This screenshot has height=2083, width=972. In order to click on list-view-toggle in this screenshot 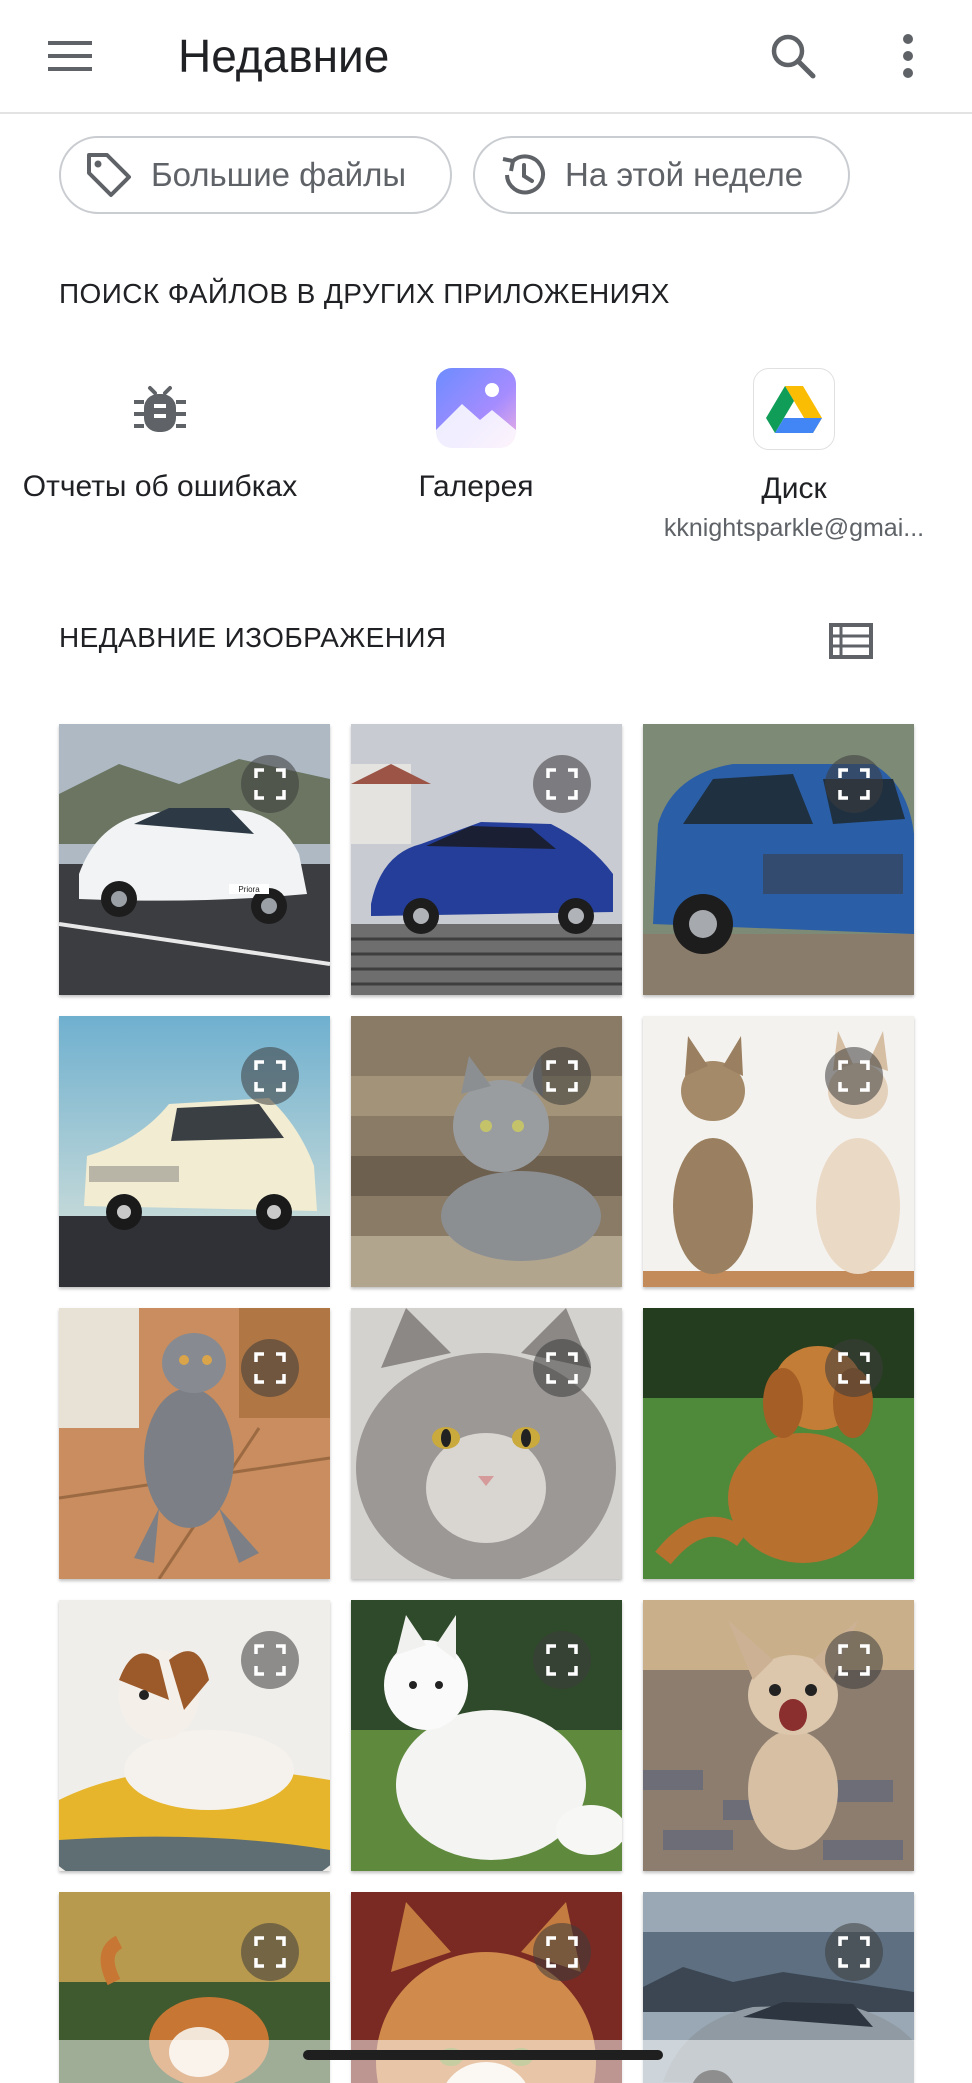, I will do `click(851, 641)`.